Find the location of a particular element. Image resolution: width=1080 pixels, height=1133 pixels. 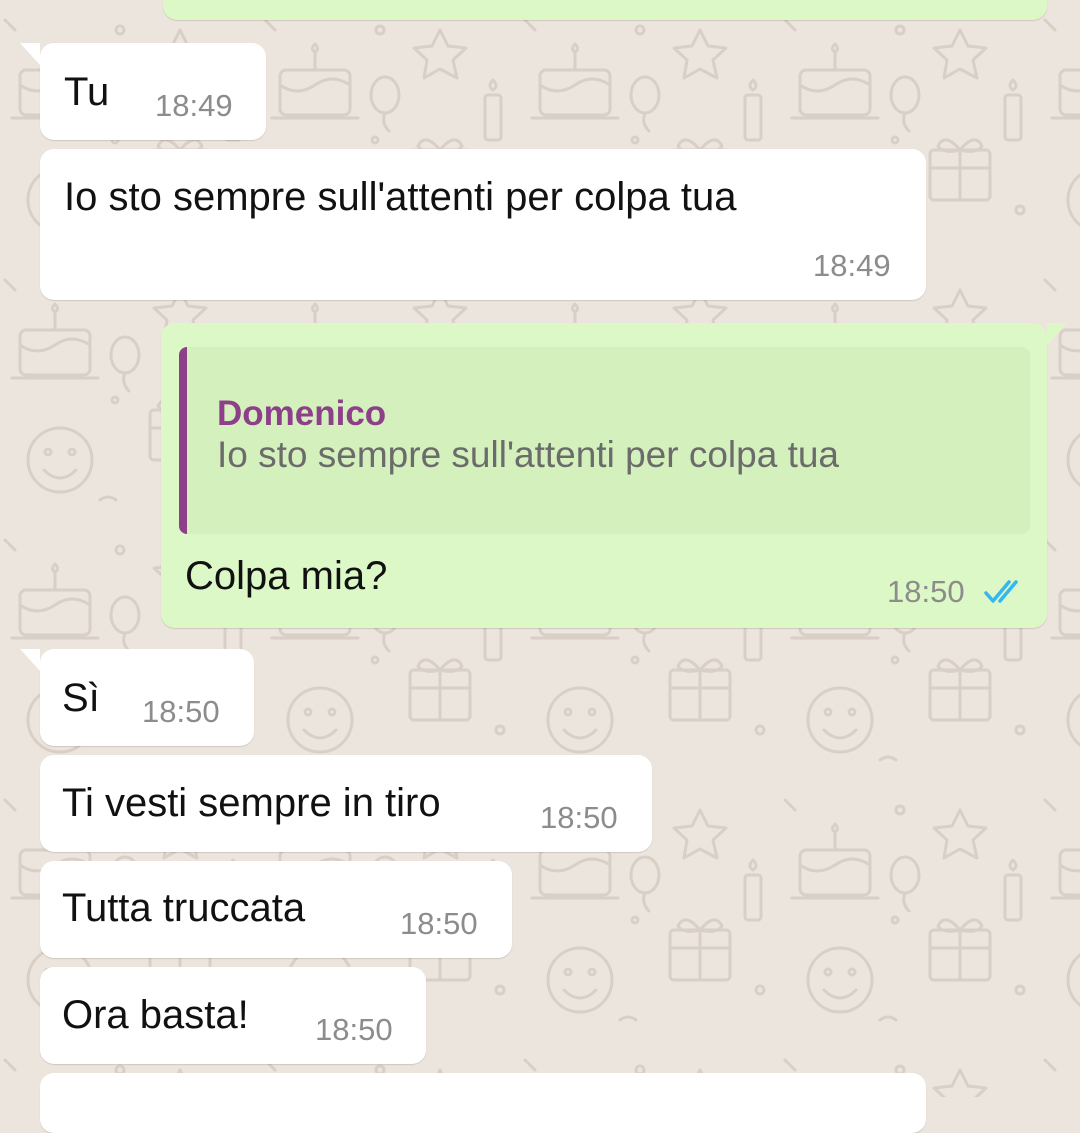

message-bubble-incoming: Ti vesti sempre in tiro 18:50 is located at coordinates (346, 803).